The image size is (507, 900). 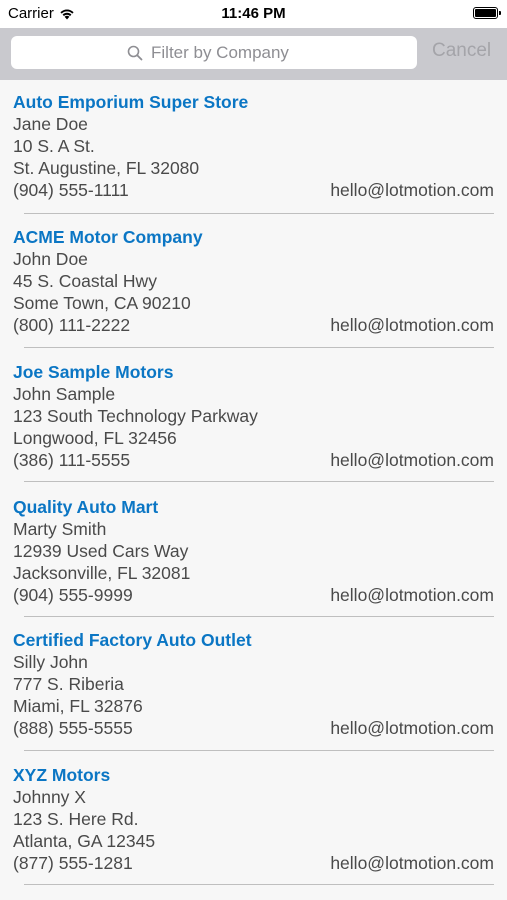 What do you see at coordinates (108, 237) in the screenshot?
I see `company-name-link: ACME Motor Company` at bounding box center [108, 237].